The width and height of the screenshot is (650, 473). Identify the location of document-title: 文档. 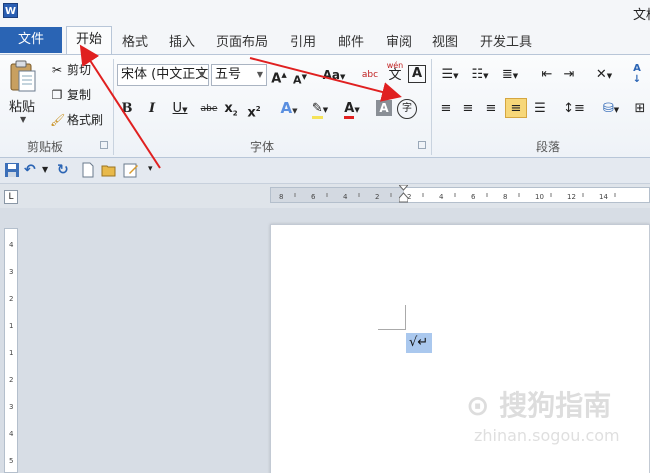
(641, 15).